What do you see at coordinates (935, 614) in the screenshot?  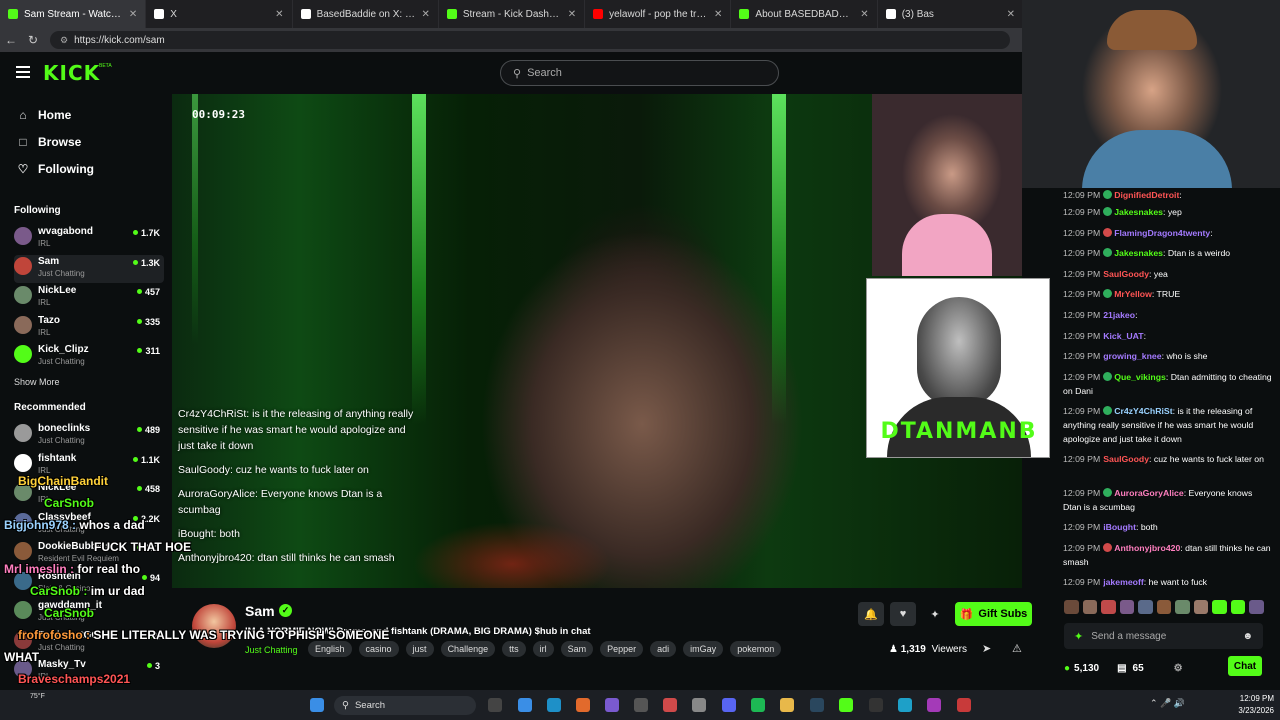 I see `sparkle-icon: ✦` at bounding box center [935, 614].